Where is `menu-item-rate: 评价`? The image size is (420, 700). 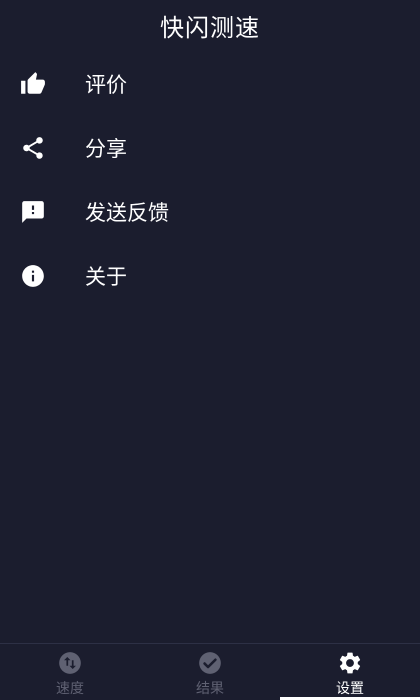 menu-item-rate: 评价 is located at coordinates (210, 84).